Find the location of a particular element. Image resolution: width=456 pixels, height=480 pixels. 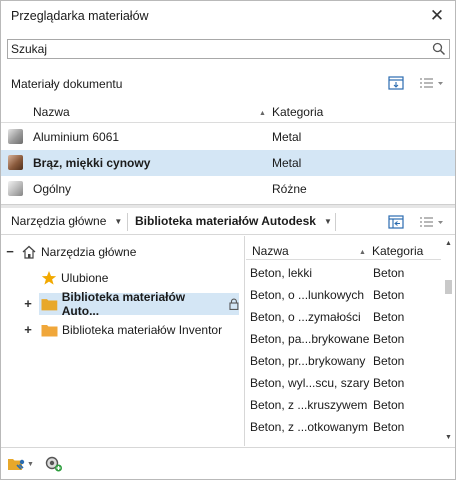

new-material-icon is located at coordinates (53, 464).